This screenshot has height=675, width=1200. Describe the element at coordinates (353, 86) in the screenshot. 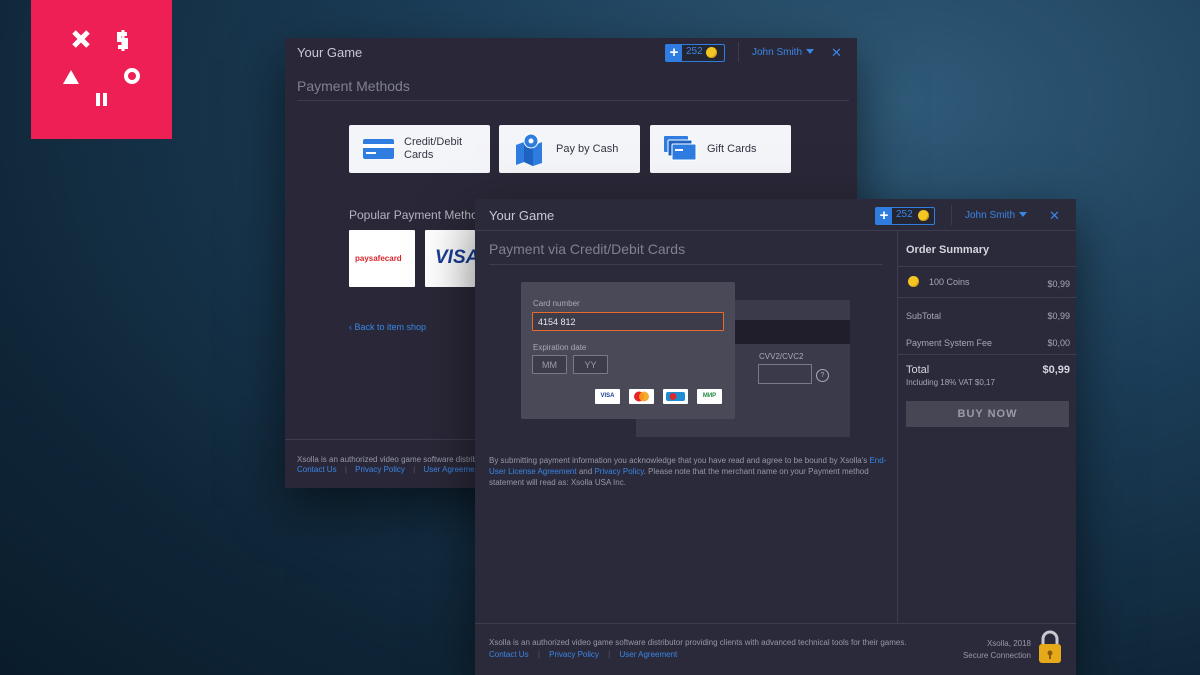

I see `section-title: Payment Methods` at that location.